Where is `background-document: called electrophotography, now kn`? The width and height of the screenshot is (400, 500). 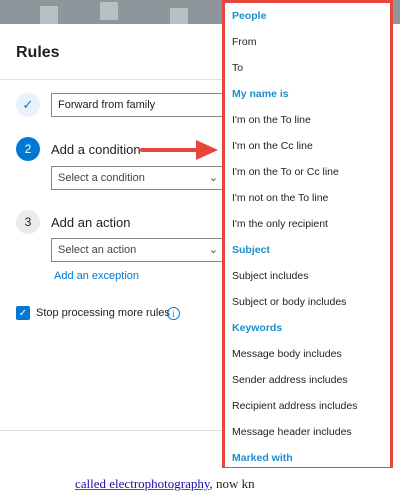 background-document: called electrophotography, now kn is located at coordinates (200, 484).